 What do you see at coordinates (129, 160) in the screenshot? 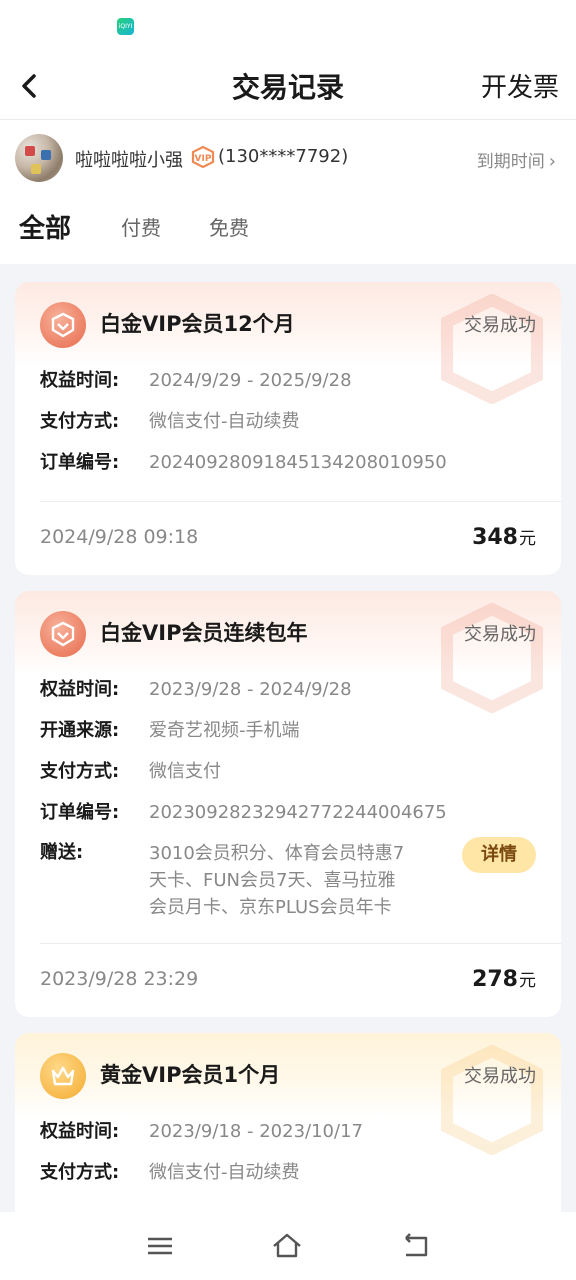
I see `username: 啦啦啦啦小强` at bounding box center [129, 160].